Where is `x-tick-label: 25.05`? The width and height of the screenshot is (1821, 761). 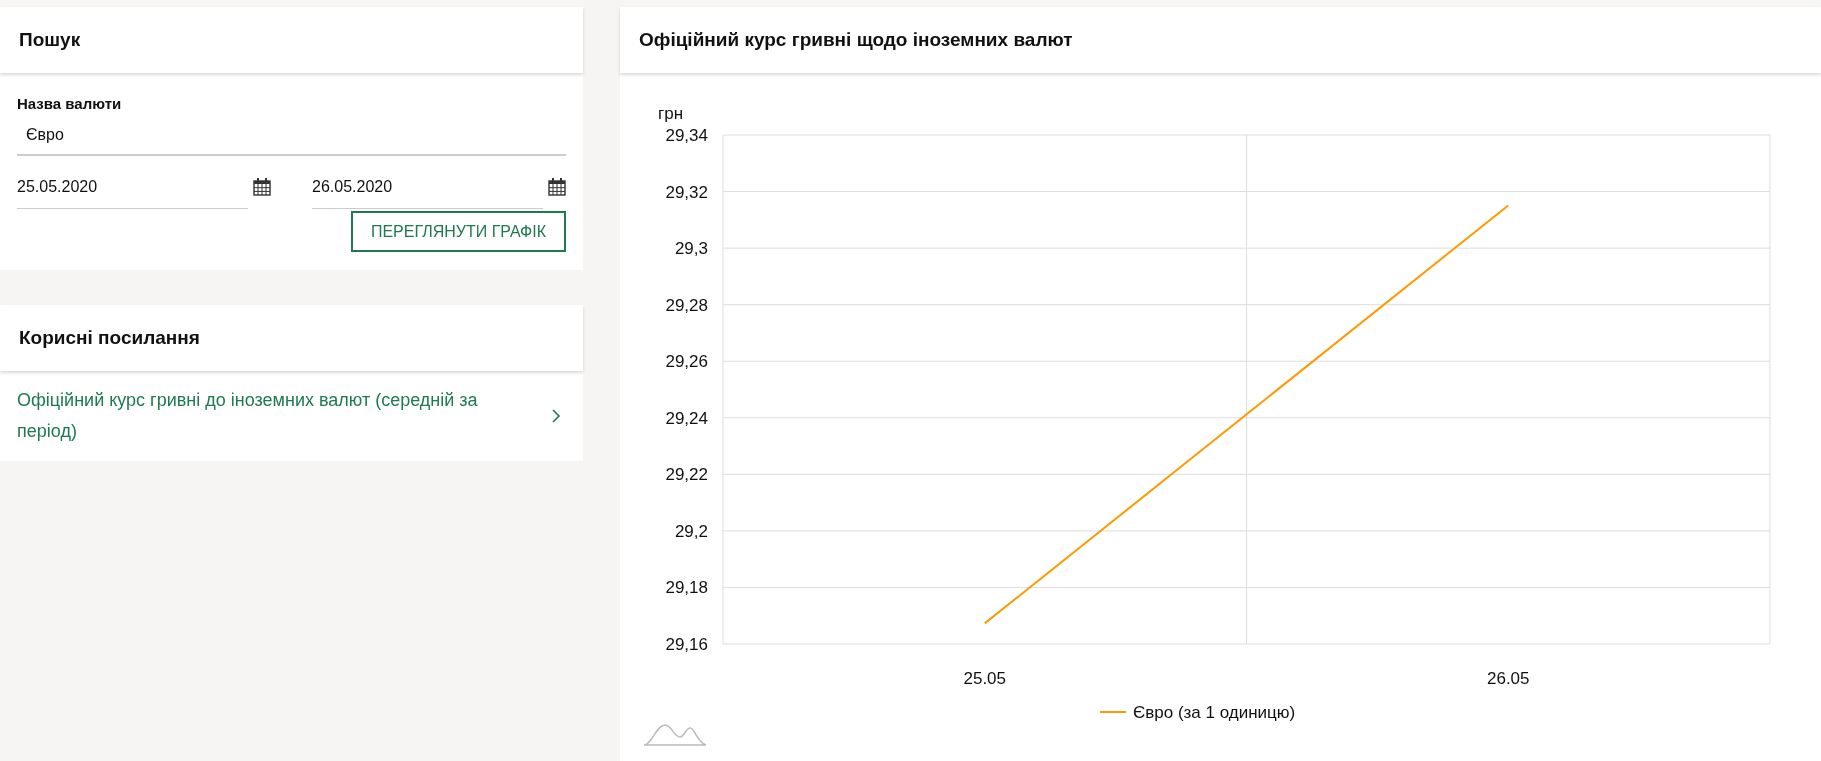
x-tick-label: 25.05 is located at coordinates (984, 678).